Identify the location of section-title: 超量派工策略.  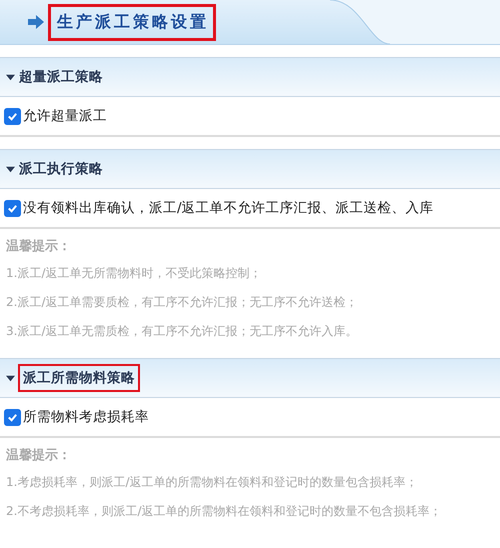
(61, 77).